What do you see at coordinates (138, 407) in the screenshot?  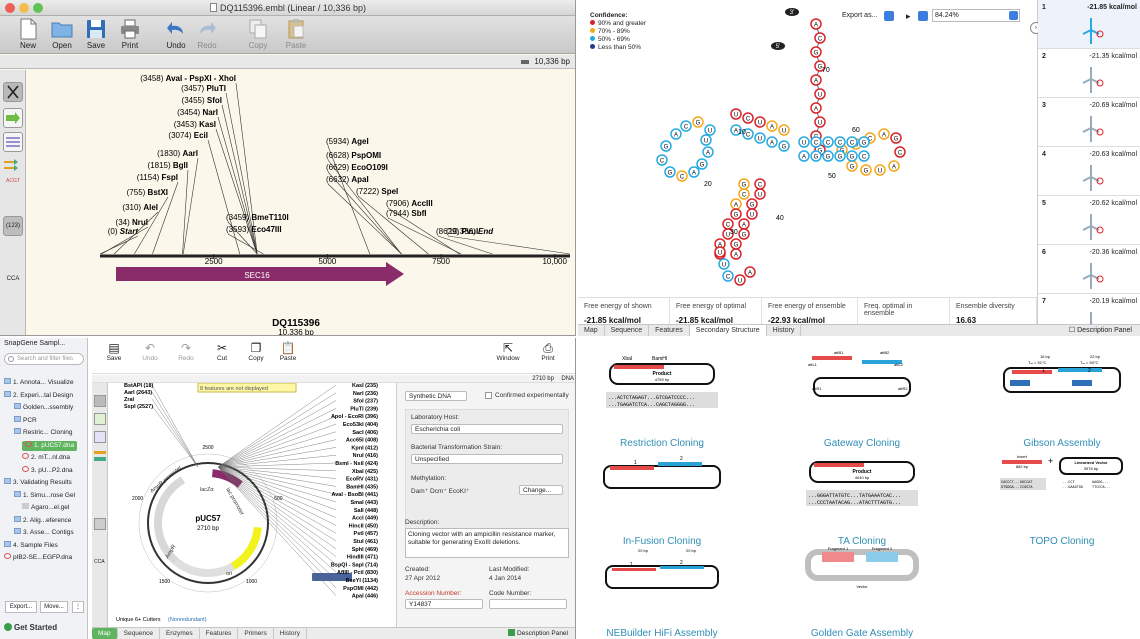 I see `restriction-site-label: SspI (2527)` at bounding box center [138, 407].